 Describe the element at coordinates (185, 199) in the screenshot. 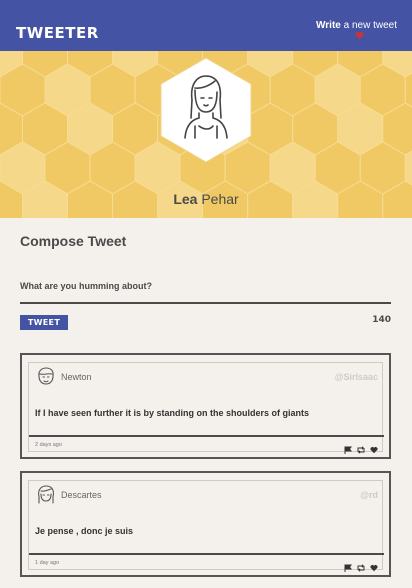

I see `profile-first-name: Lea` at that location.